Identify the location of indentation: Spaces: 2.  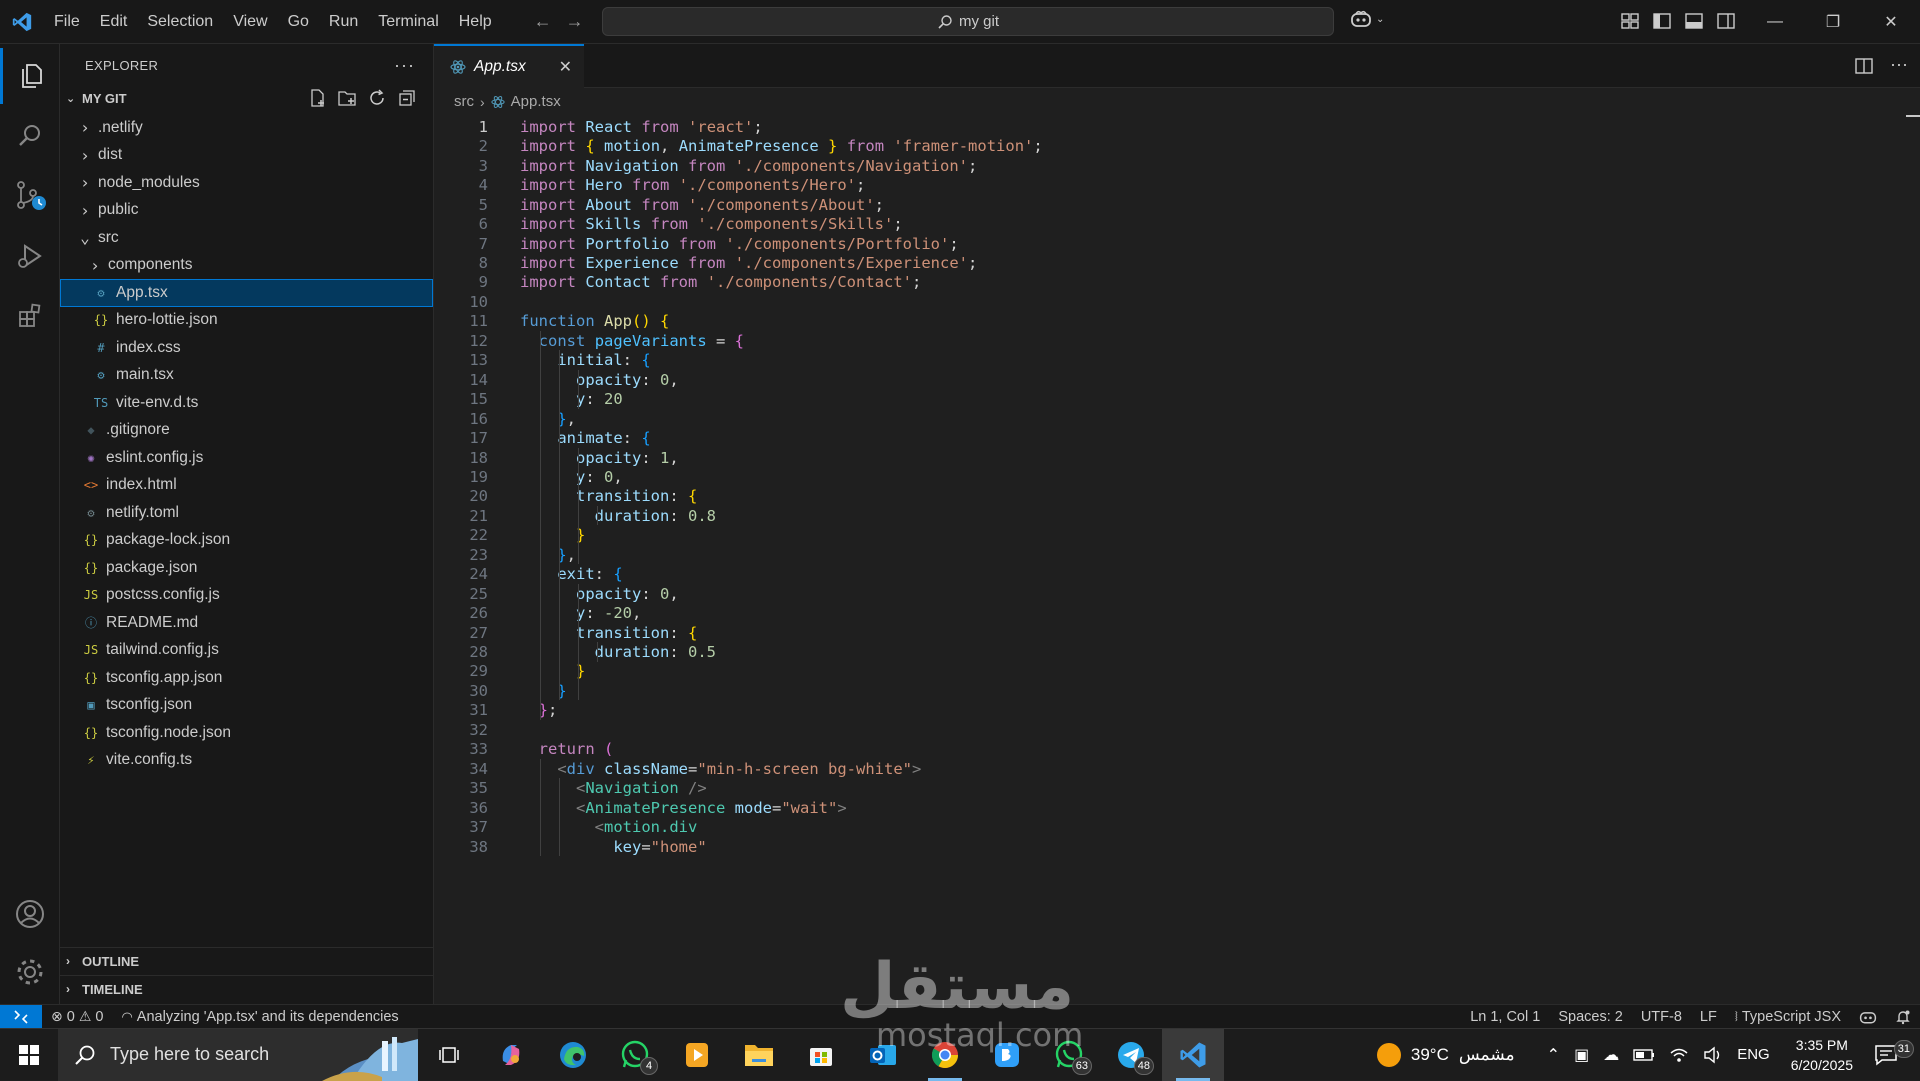
(1590, 1017).